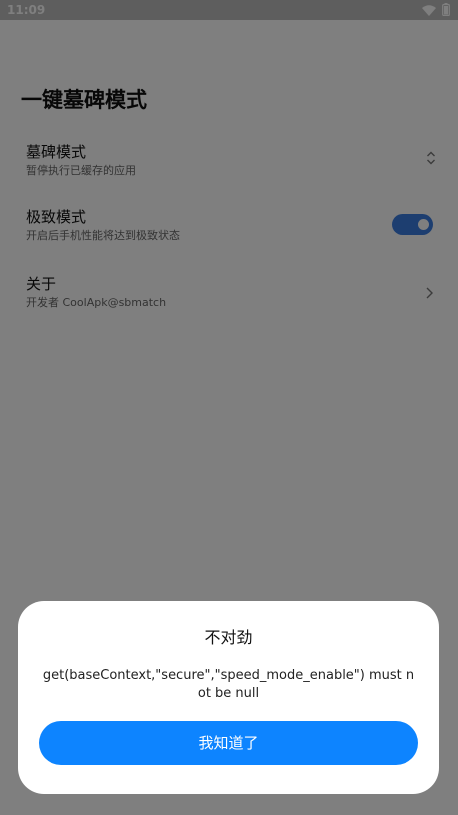  What do you see at coordinates (228, 743) in the screenshot?
I see `acknowledge-button: 我知道了` at bounding box center [228, 743].